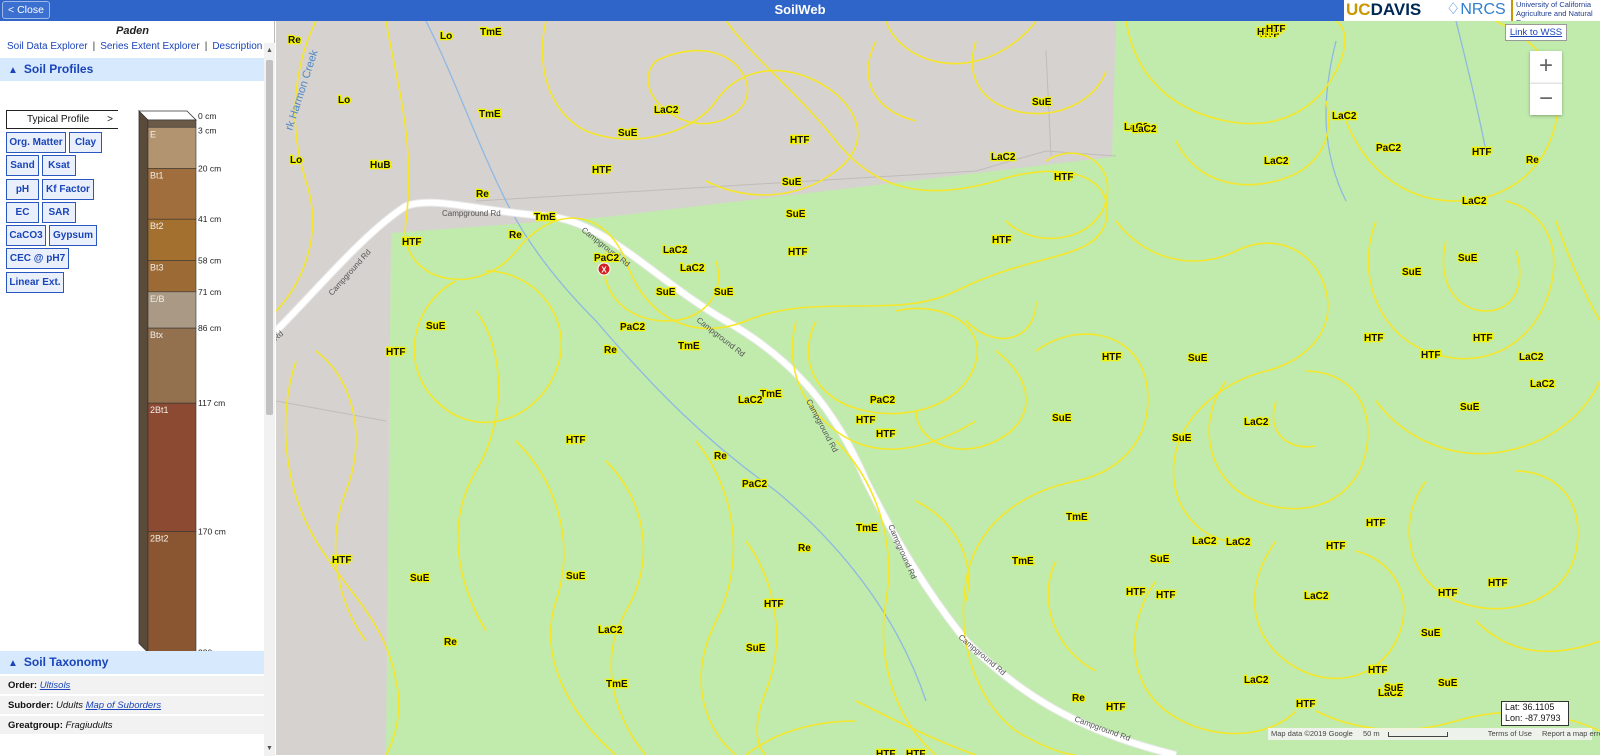 This screenshot has height=756, width=1600. Describe the element at coordinates (269, 237) in the screenshot. I see `scroll-thumb` at that location.